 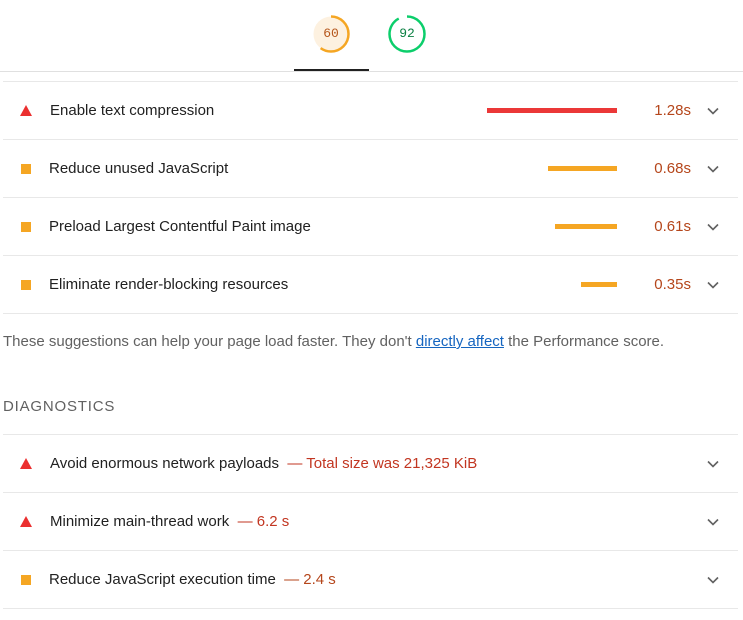 What do you see at coordinates (140, 521) in the screenshot?
I see `audit-title: Minimize main-thread work` at bounding box center [140, 521].